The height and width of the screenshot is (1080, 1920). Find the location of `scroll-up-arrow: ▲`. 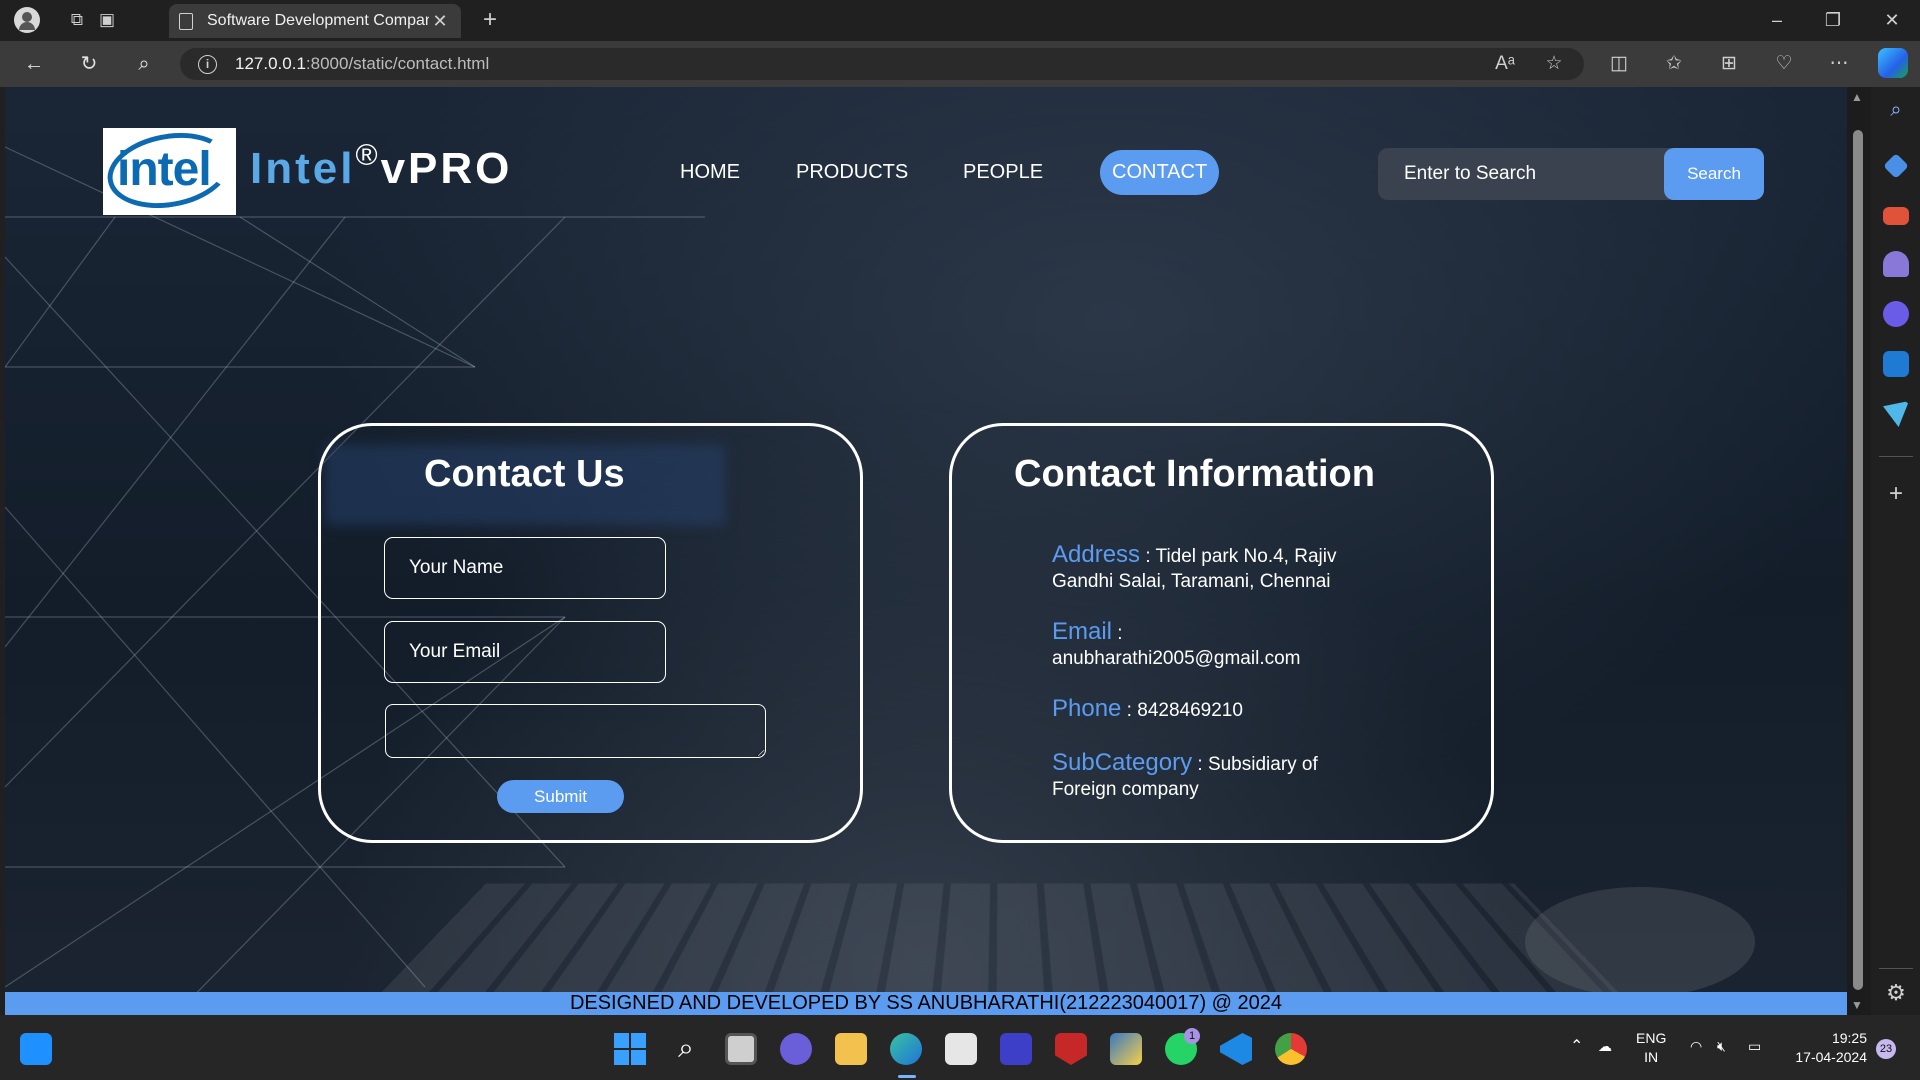

scroll-up-arrow: ▲ is located at coordinates (1857, 97).